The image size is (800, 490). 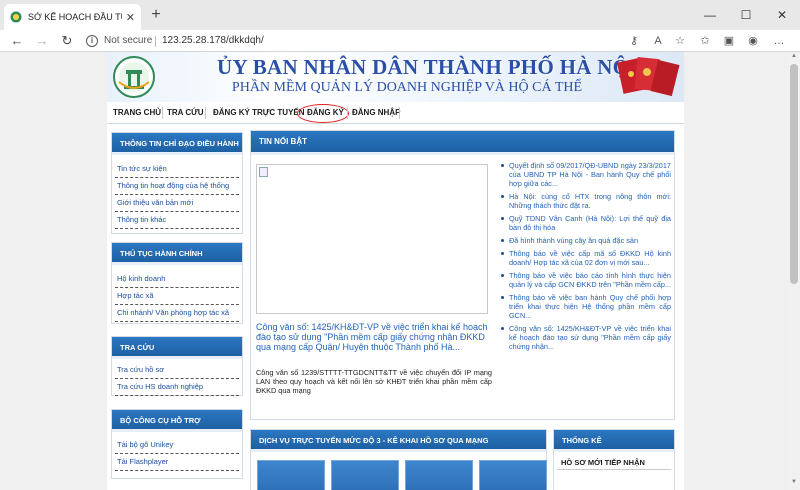 I want to click on favorite-icon: ☆, so click(x=680, y=41).